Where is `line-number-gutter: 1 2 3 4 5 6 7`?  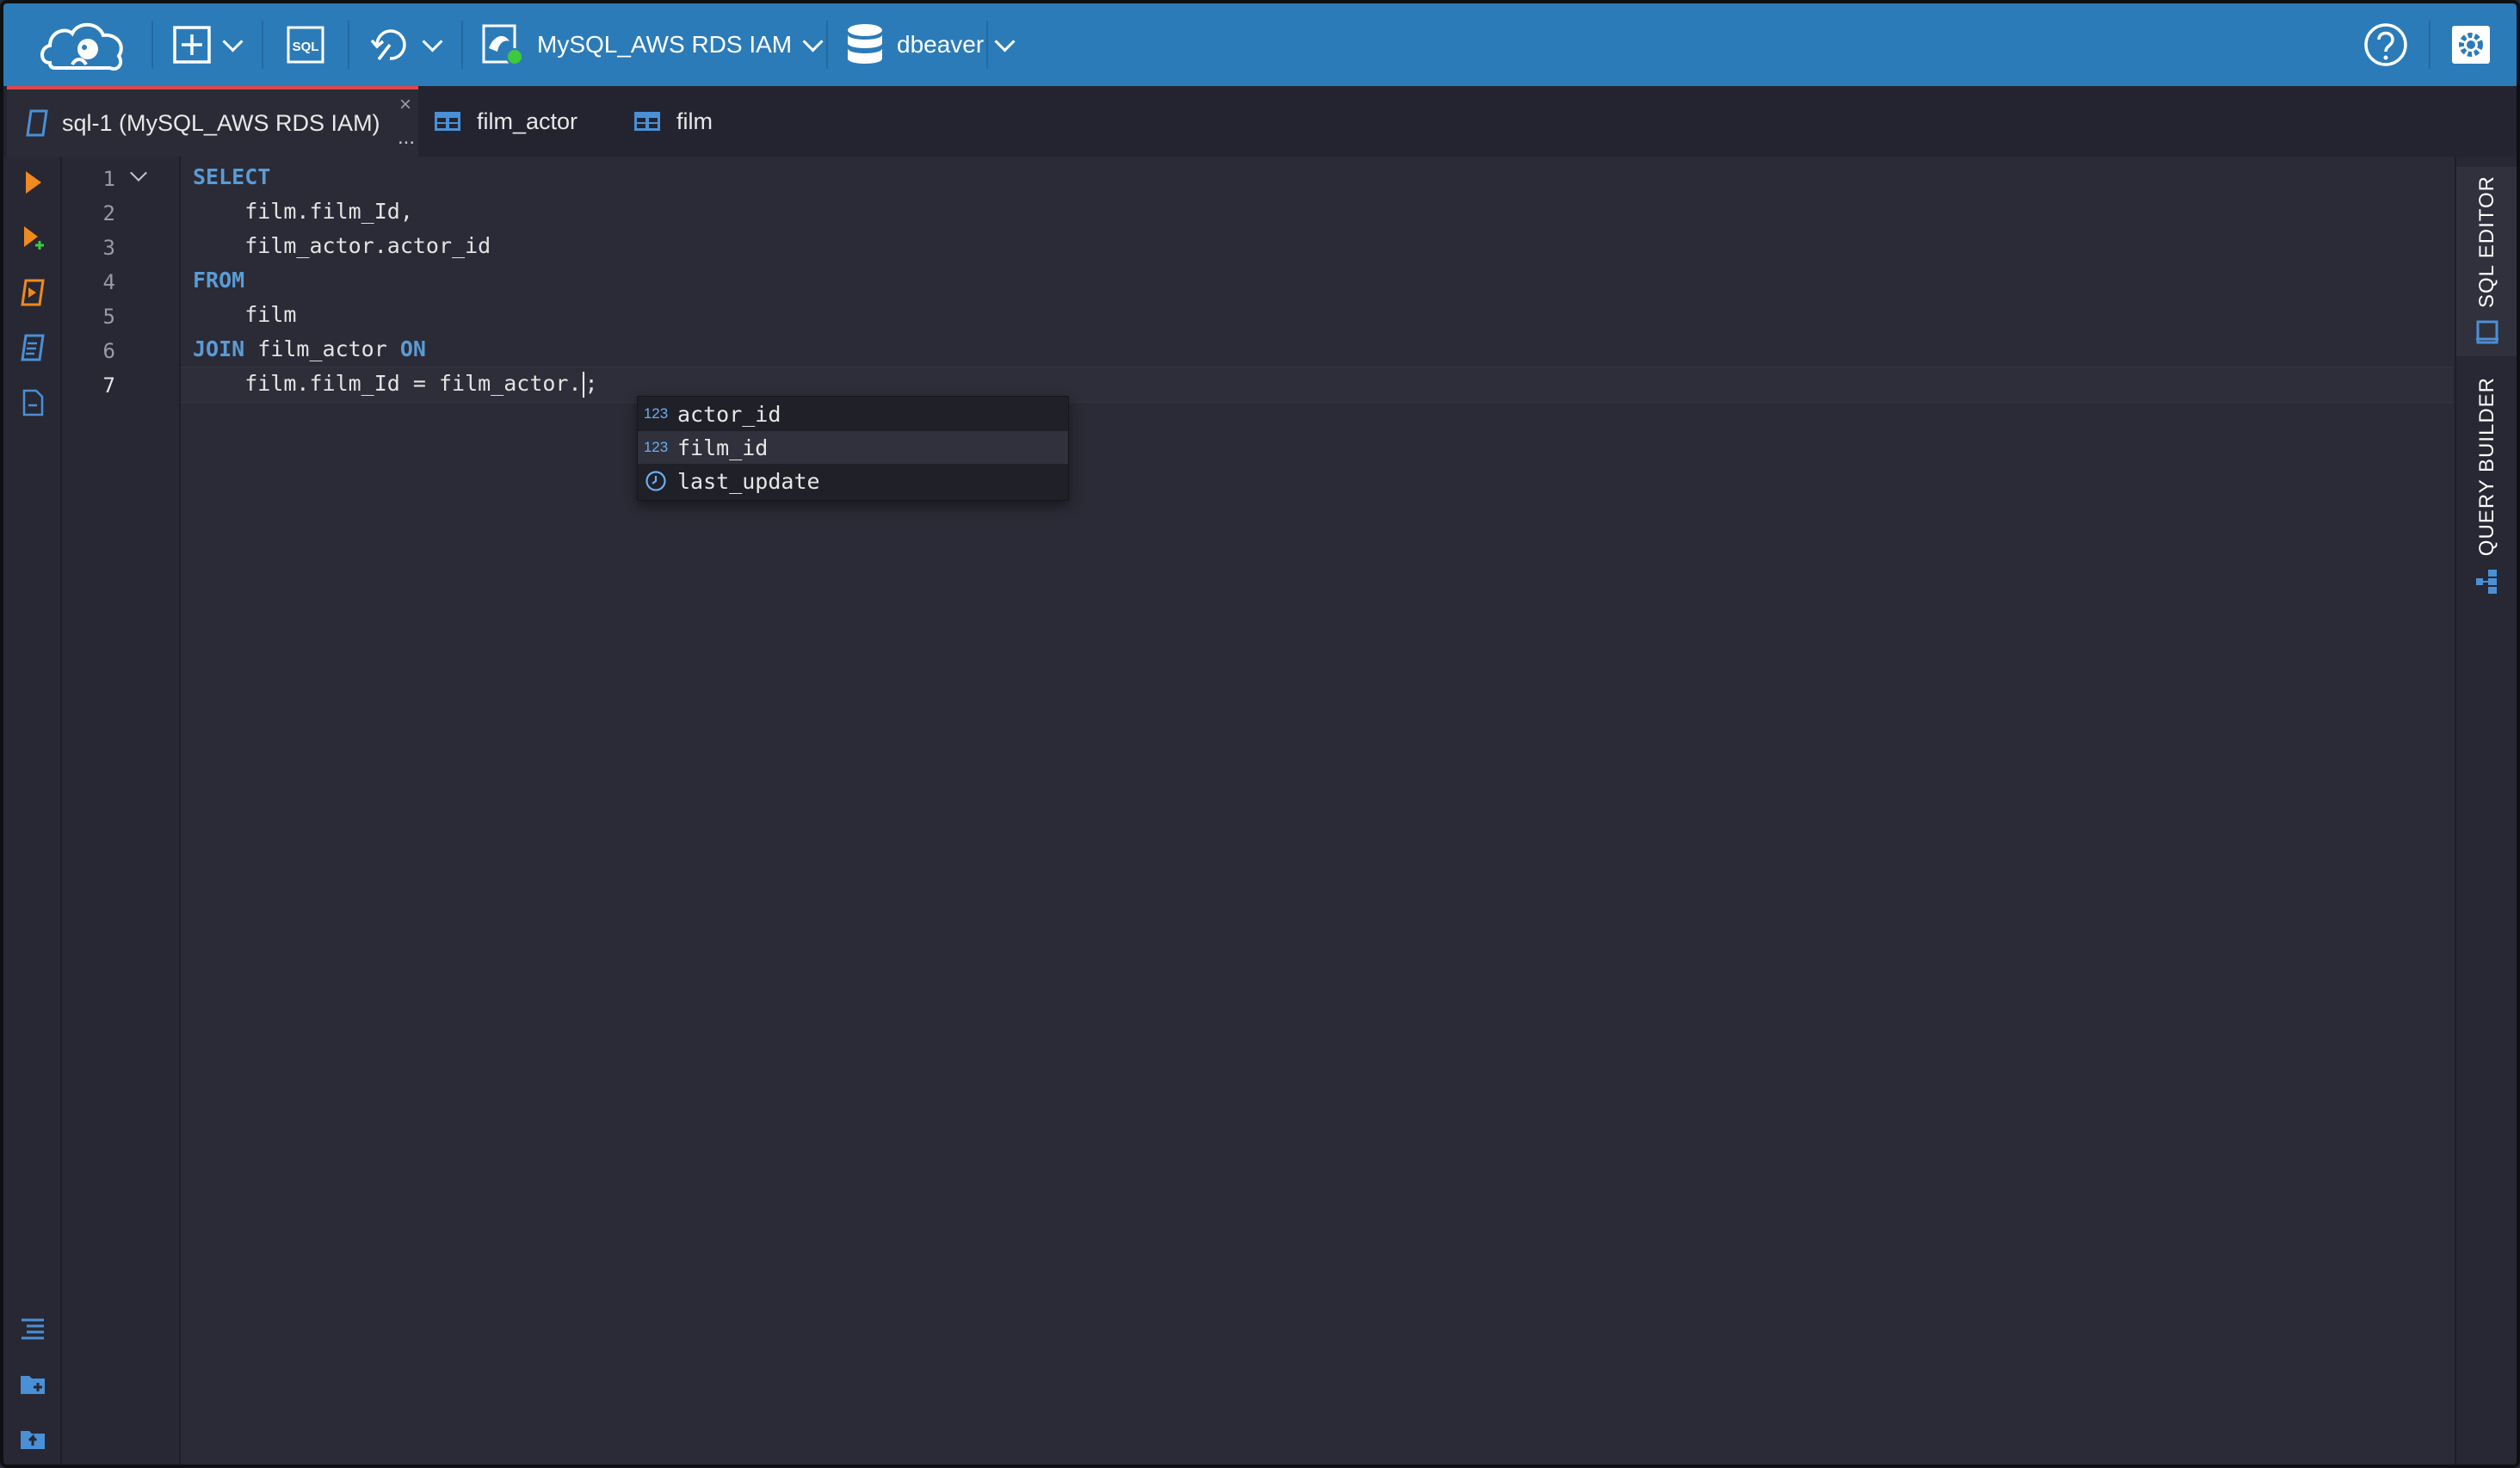 line-number-gutter: 1 2 3 4 5 6 7 is located at coordinates (121, 811).